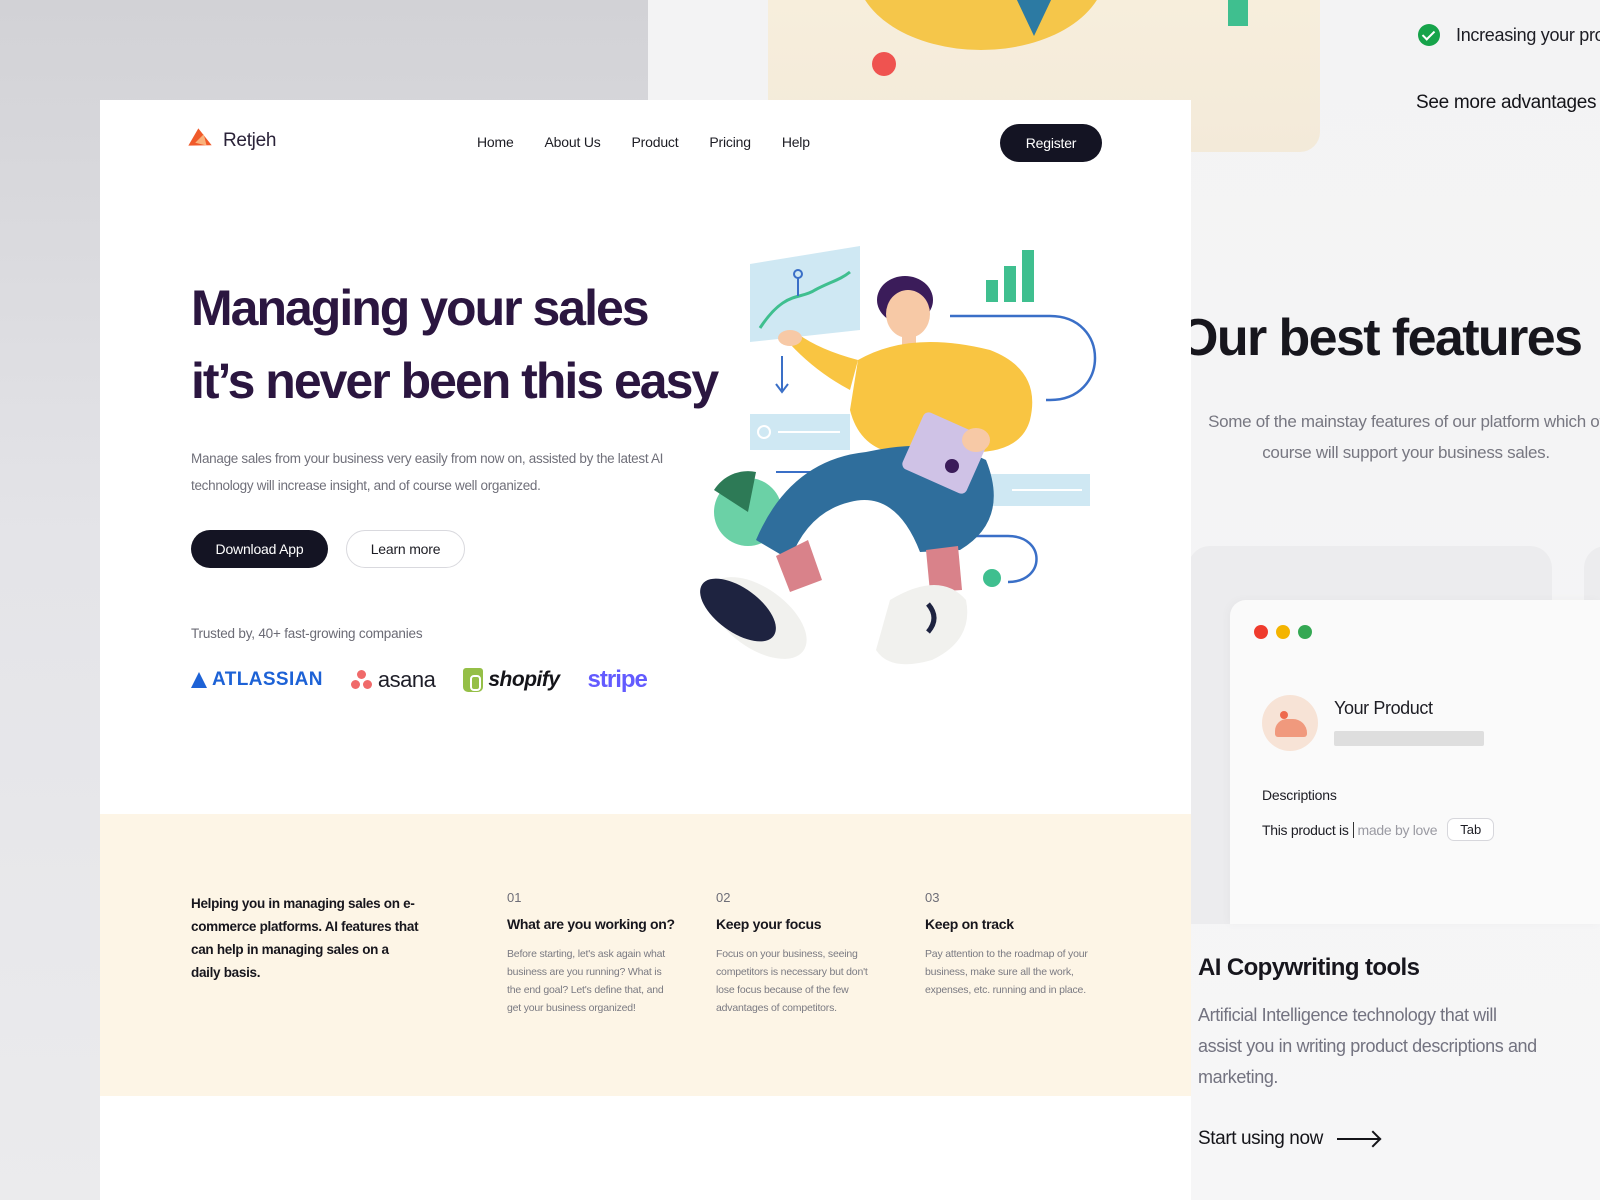 The width and height of the screenshot is (1600, 1200). Describe the element at coordinates (591, 924) in the screenshot. I see `step-title: What are you working on?` at that location.